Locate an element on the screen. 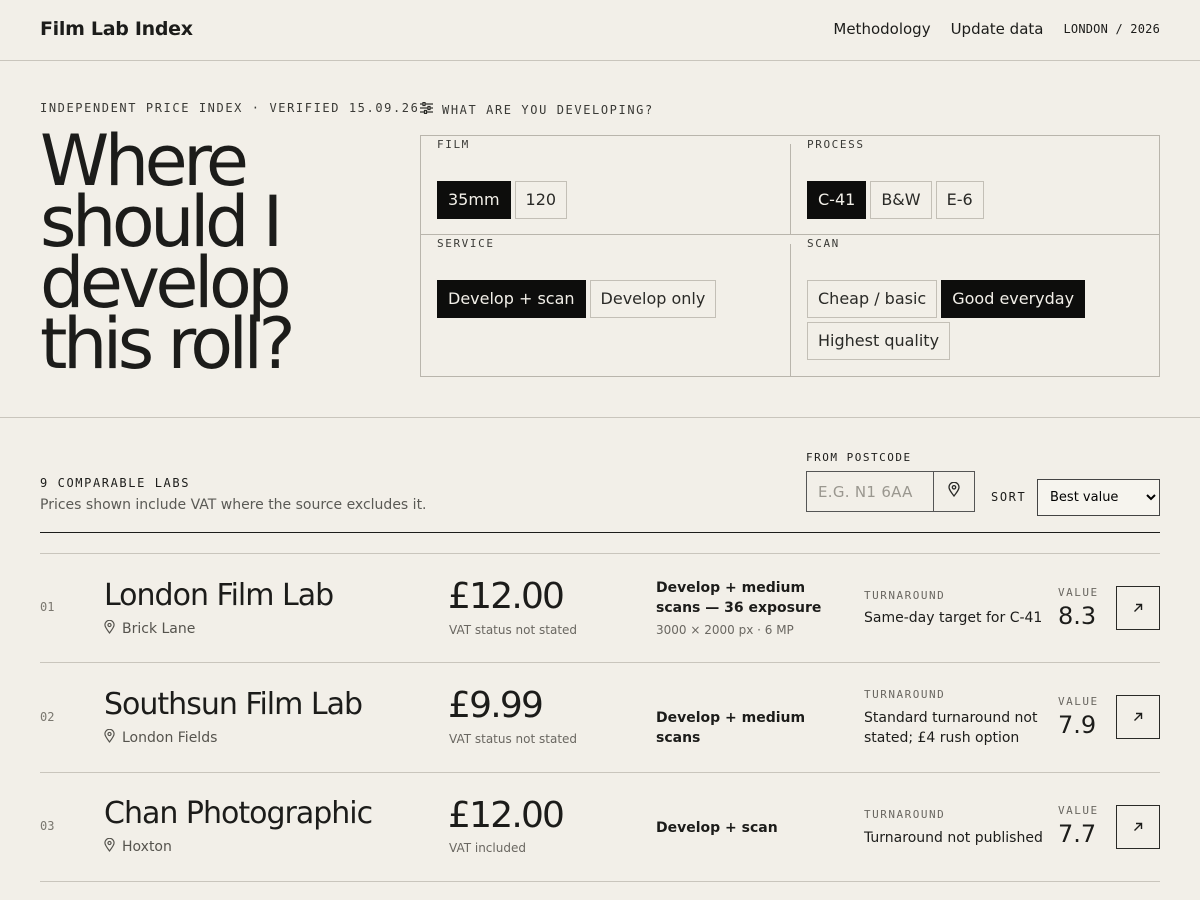 Image resolution: width=1200 pixels, height=900 pixels. picker-title: WHAT ARE YOU DEVELOPING? is located at coordinates (537, 109).